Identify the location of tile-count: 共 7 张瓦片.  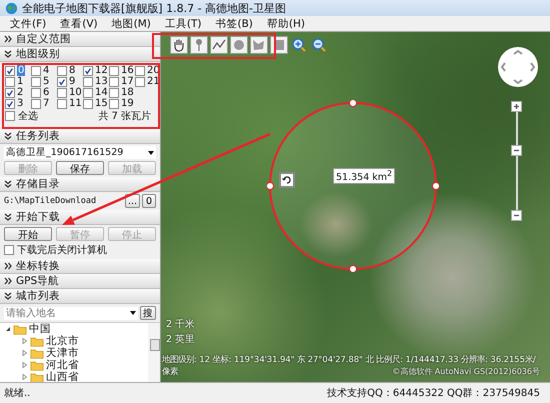
(124, 116).